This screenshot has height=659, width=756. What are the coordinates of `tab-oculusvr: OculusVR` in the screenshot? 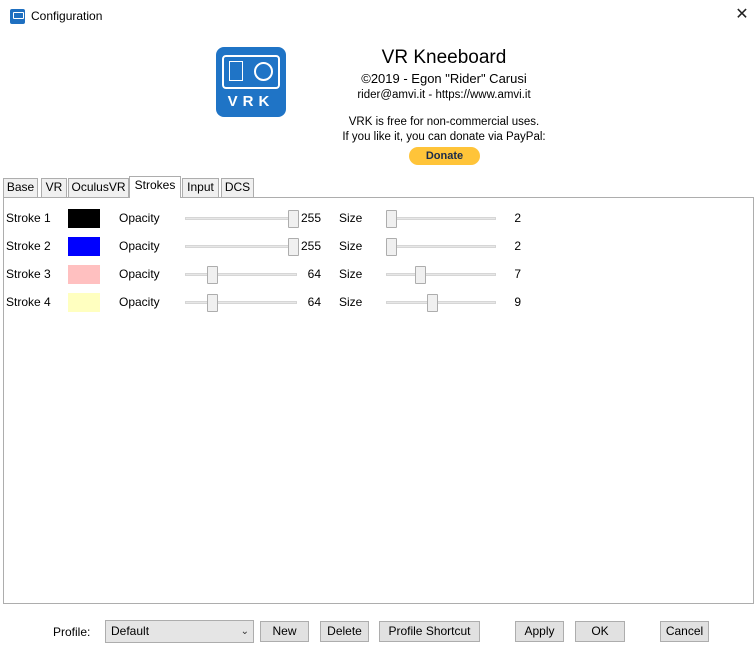 It's located at (98, 187).